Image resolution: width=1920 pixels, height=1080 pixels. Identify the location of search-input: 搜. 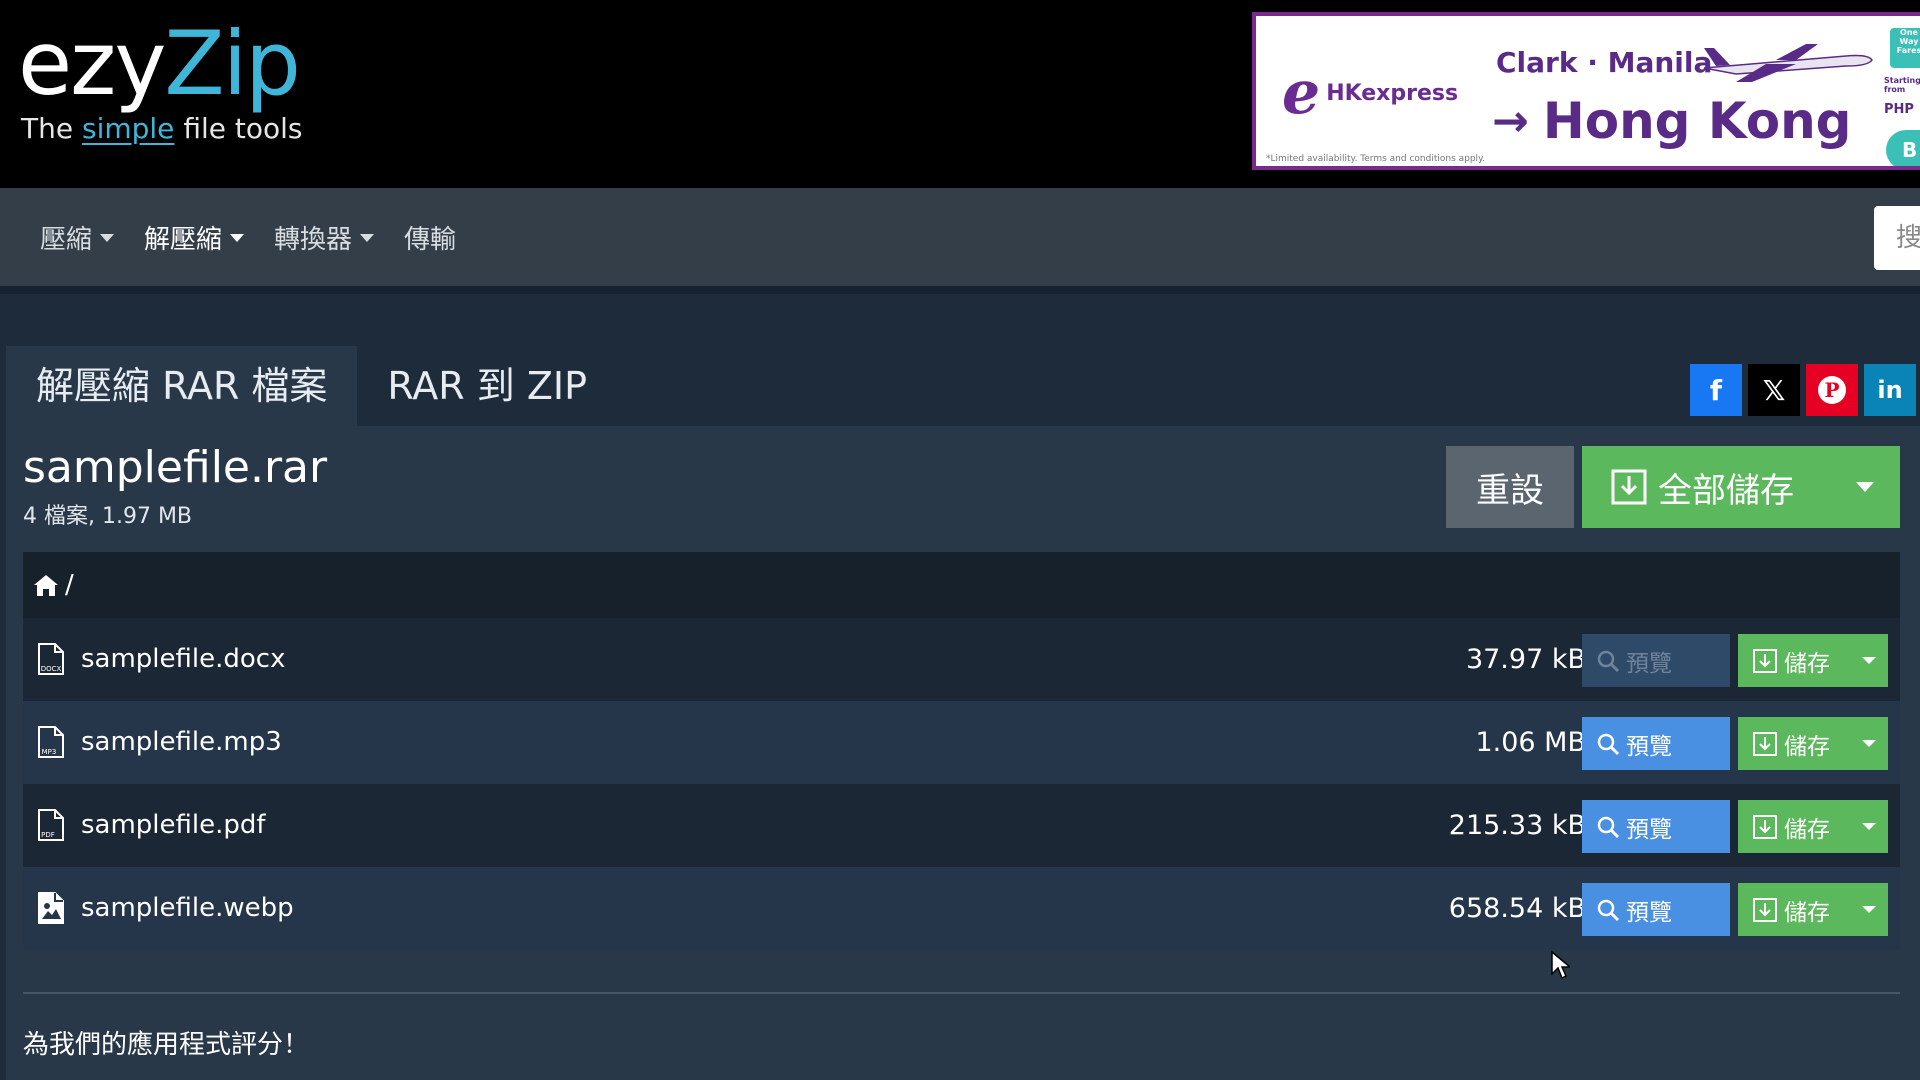
(1897, 238).